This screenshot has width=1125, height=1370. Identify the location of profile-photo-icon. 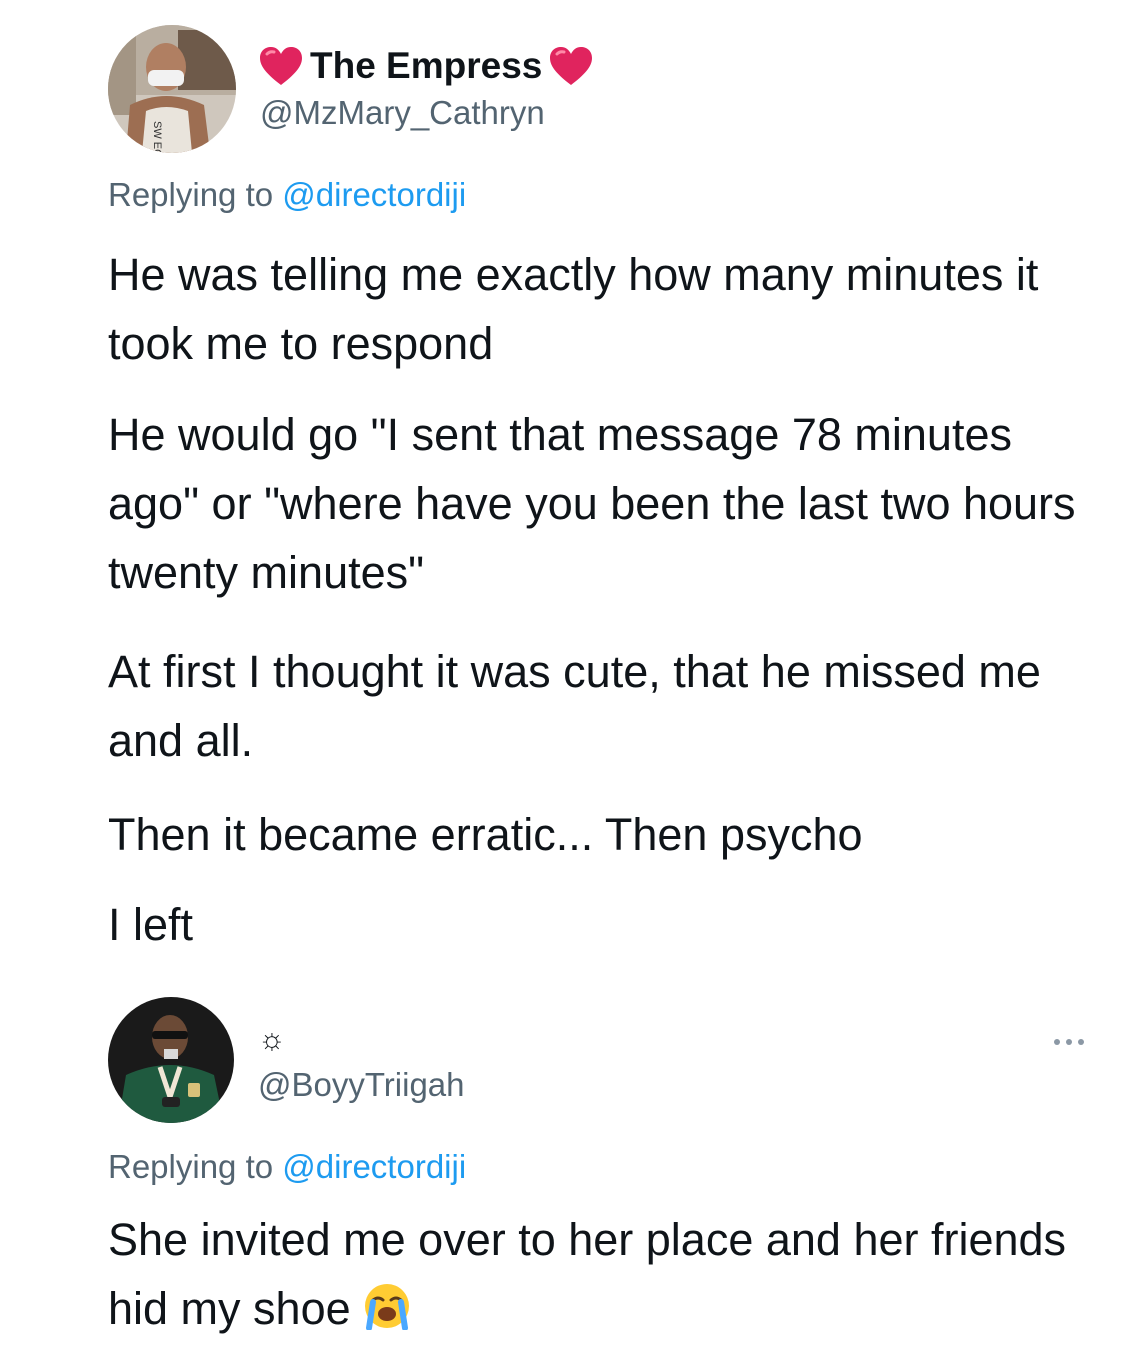
(171, 1060).